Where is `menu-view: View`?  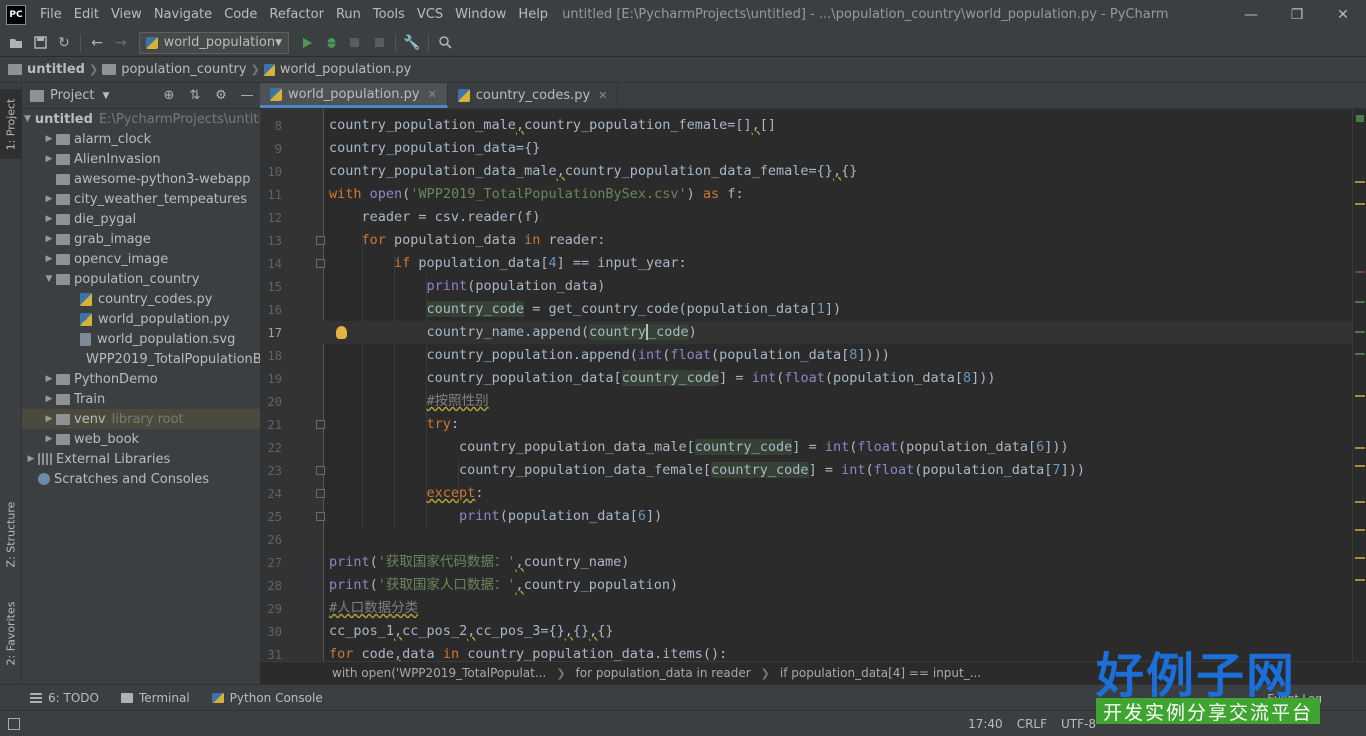
menu-view: View is located at coordinates (126, 14).